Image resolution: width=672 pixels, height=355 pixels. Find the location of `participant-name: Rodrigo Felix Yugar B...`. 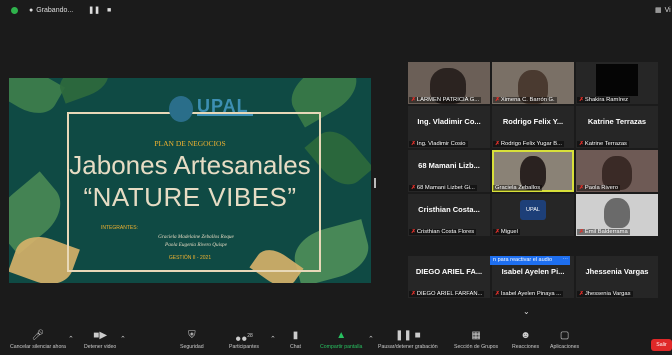

participant-name: Rodrigo Felix Yugar B... is located at coordinates (531, 144).